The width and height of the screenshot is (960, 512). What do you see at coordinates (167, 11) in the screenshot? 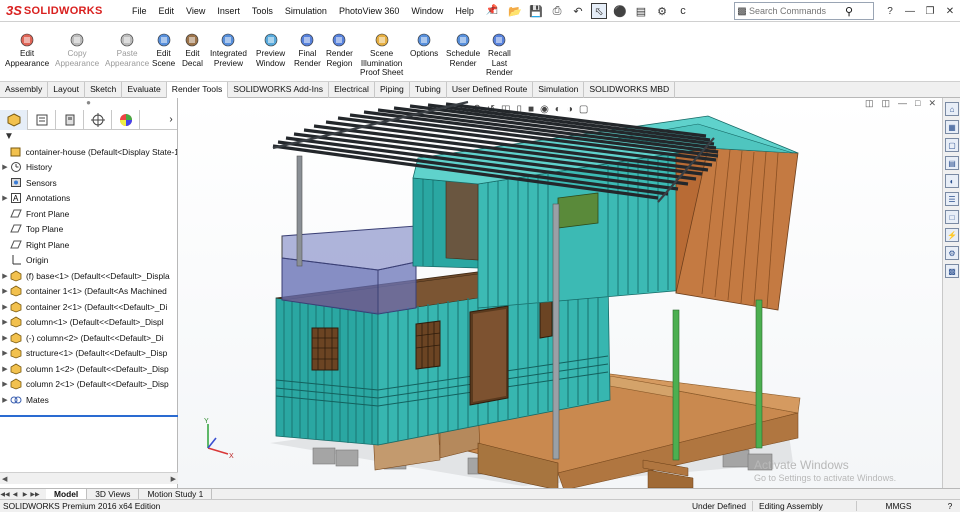
I see `menu-edit: Edit` at bounding box center [167, 11].